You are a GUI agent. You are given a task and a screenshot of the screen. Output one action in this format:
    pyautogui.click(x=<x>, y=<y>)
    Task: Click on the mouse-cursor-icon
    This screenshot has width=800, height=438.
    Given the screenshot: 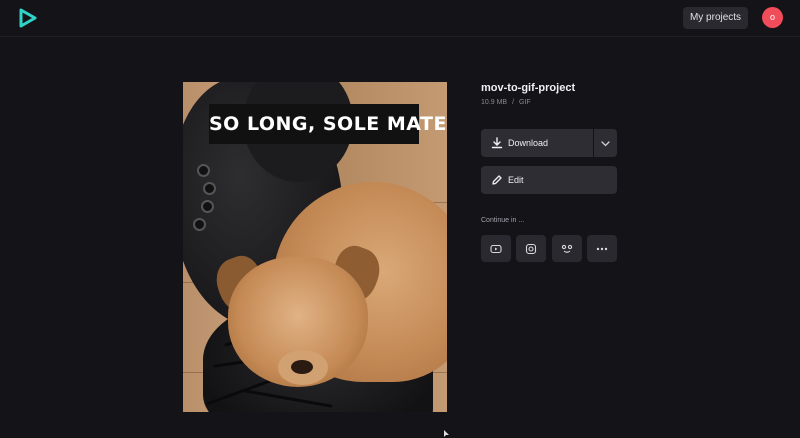 What is the action you would take?
    pyautogui.click(x=446, y=433)
    